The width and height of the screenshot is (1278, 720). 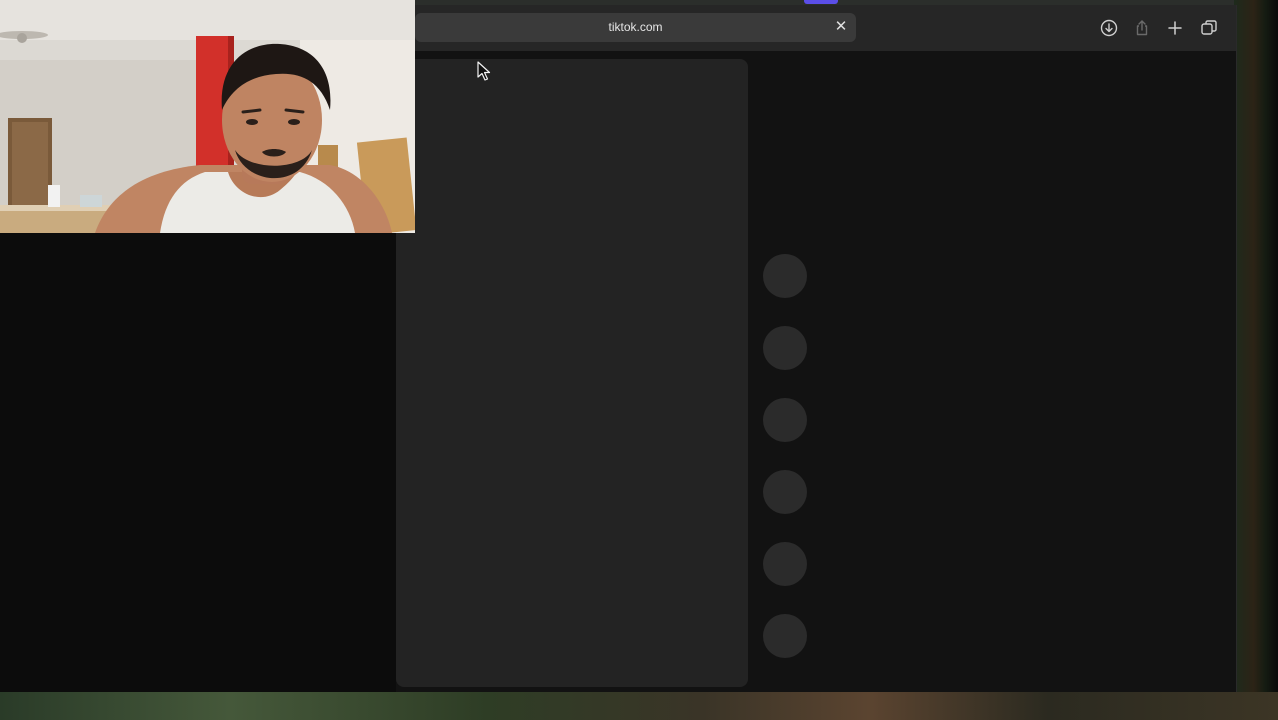 I want to click on browser-toolbar: tiktok.com ✕, so click(x=816, y=28).